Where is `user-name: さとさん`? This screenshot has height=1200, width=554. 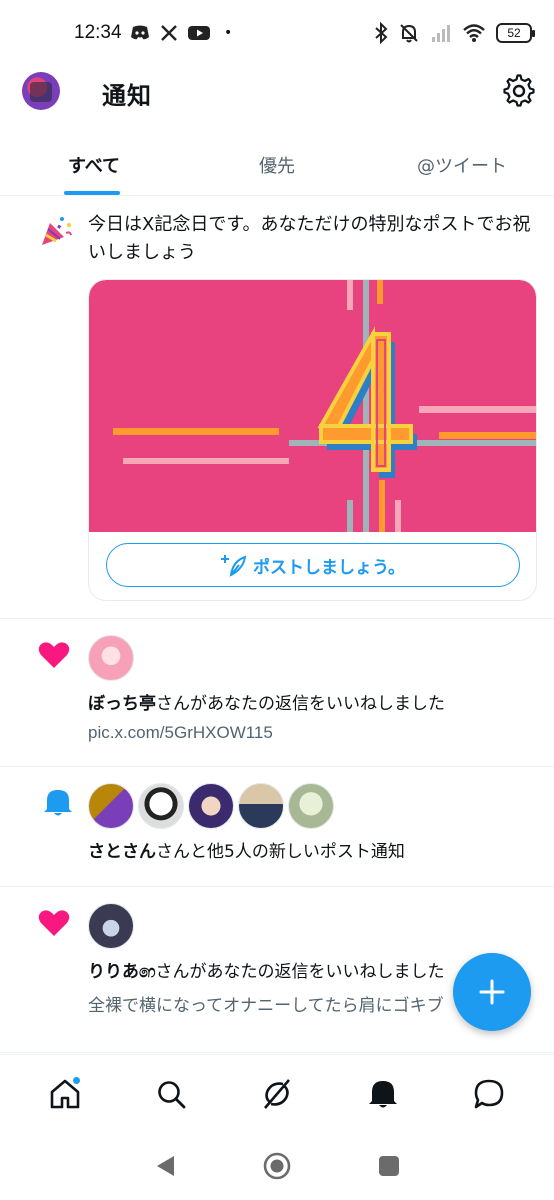 user-name: さとさん is located at coordinates (122, 852).